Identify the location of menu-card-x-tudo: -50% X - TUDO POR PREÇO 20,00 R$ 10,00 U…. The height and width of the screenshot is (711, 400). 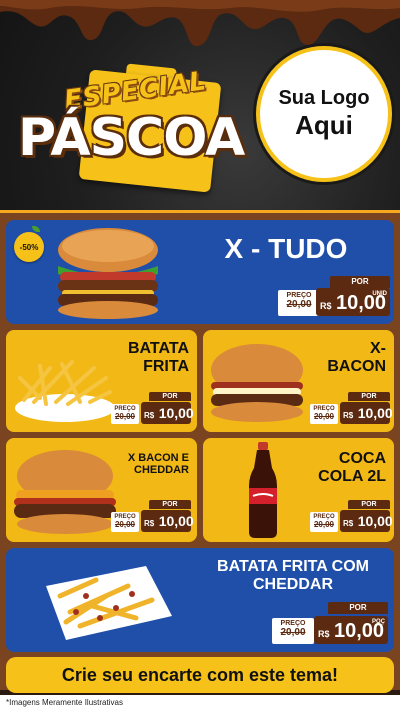
(200, 272).